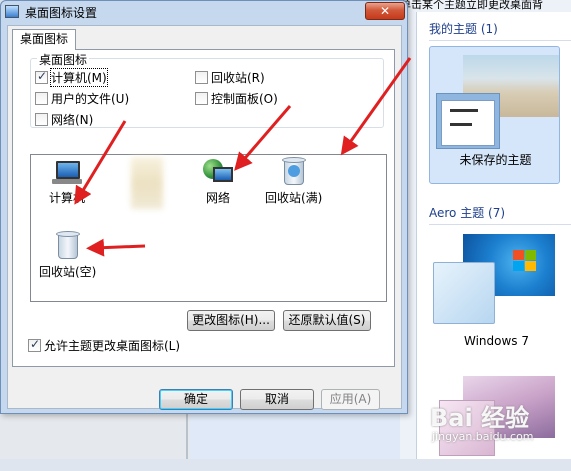 Image resolution: width=571 pixels, height=471 pixels. I want to click on my-themes-heading: 我的主题 (1), so click(463, 29).